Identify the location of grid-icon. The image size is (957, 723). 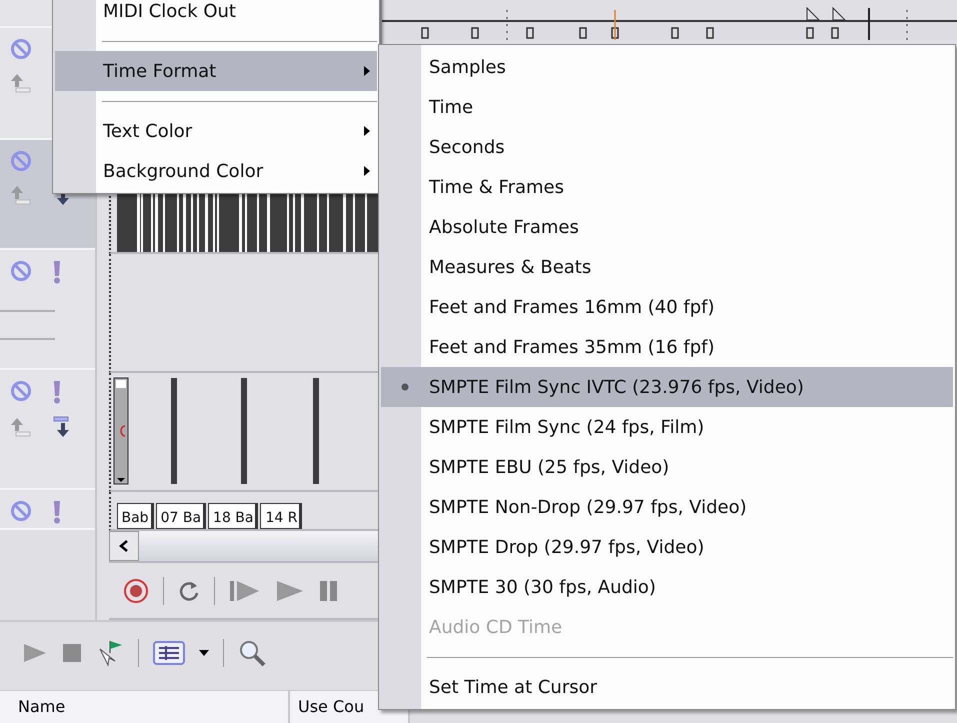
(169, 653).